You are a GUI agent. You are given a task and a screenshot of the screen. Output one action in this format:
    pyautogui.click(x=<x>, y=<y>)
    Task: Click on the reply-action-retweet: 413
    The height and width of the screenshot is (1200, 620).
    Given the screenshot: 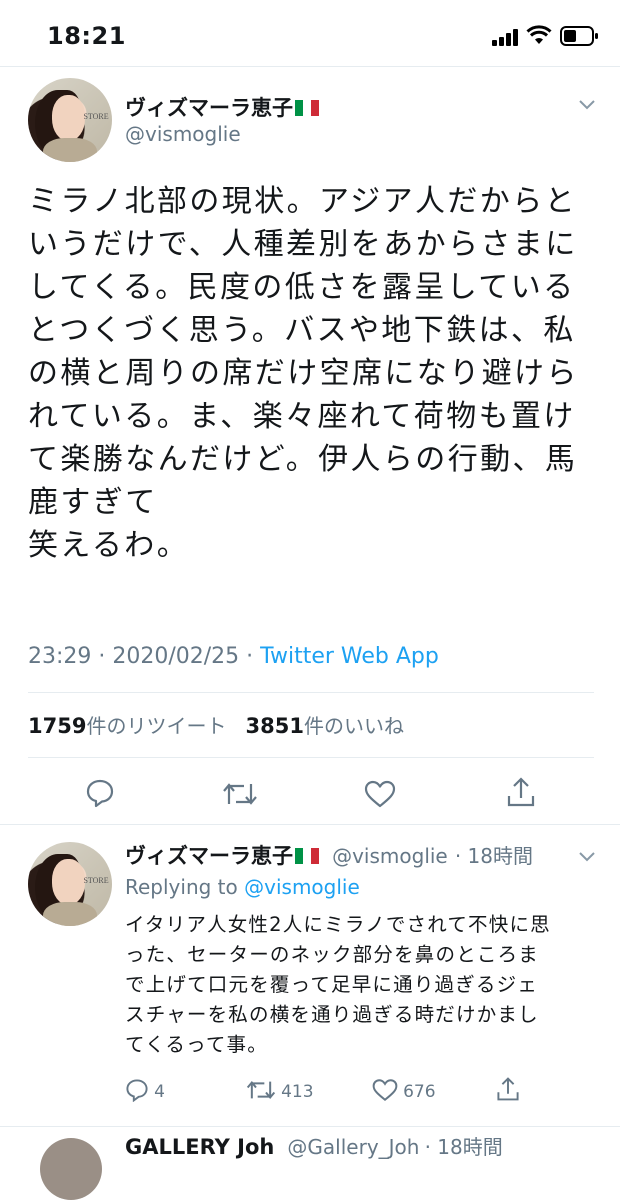 What is the action you would take?
    pyautogui.click(x=280, y=1090)
    